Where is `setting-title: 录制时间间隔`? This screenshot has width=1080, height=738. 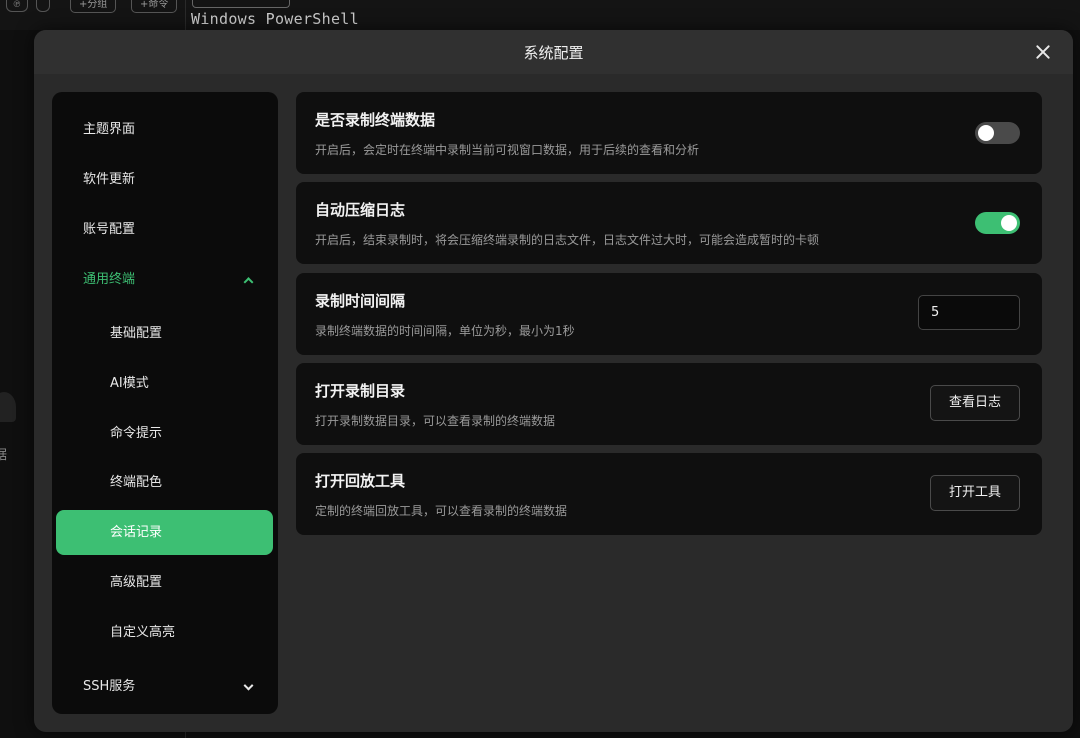
setting-title: 录制时间间隔 is located at coordinates (360, 301).